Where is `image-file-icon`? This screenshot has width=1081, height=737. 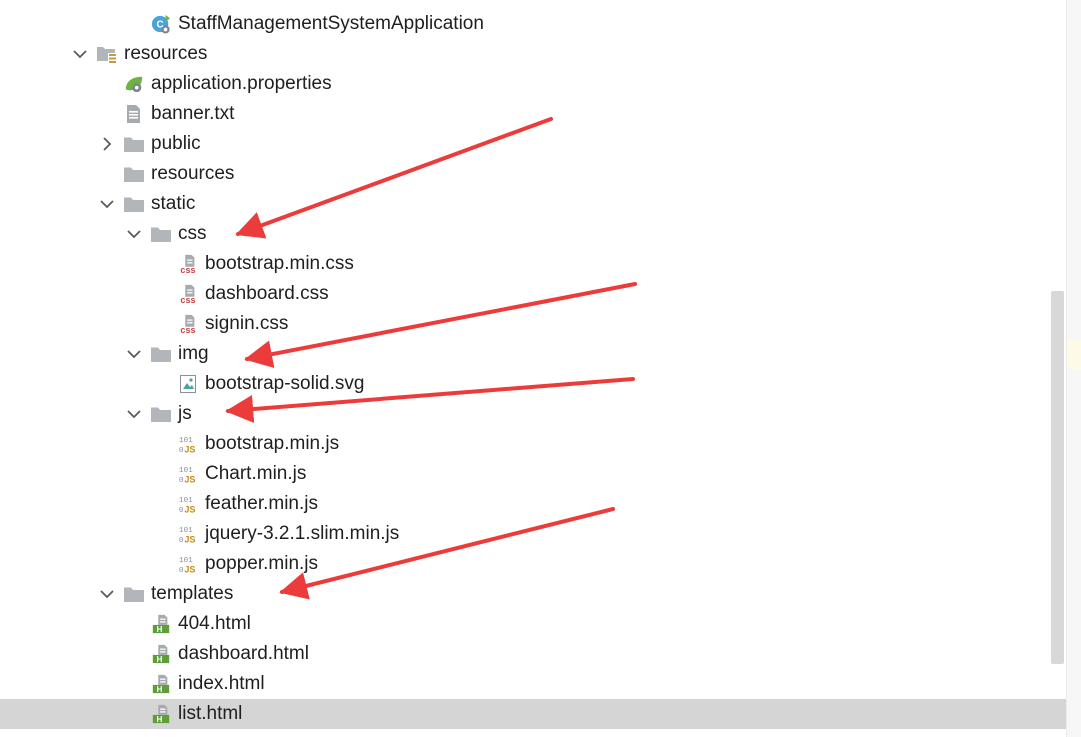
image-file-icon is located at coordinates (188, 384).